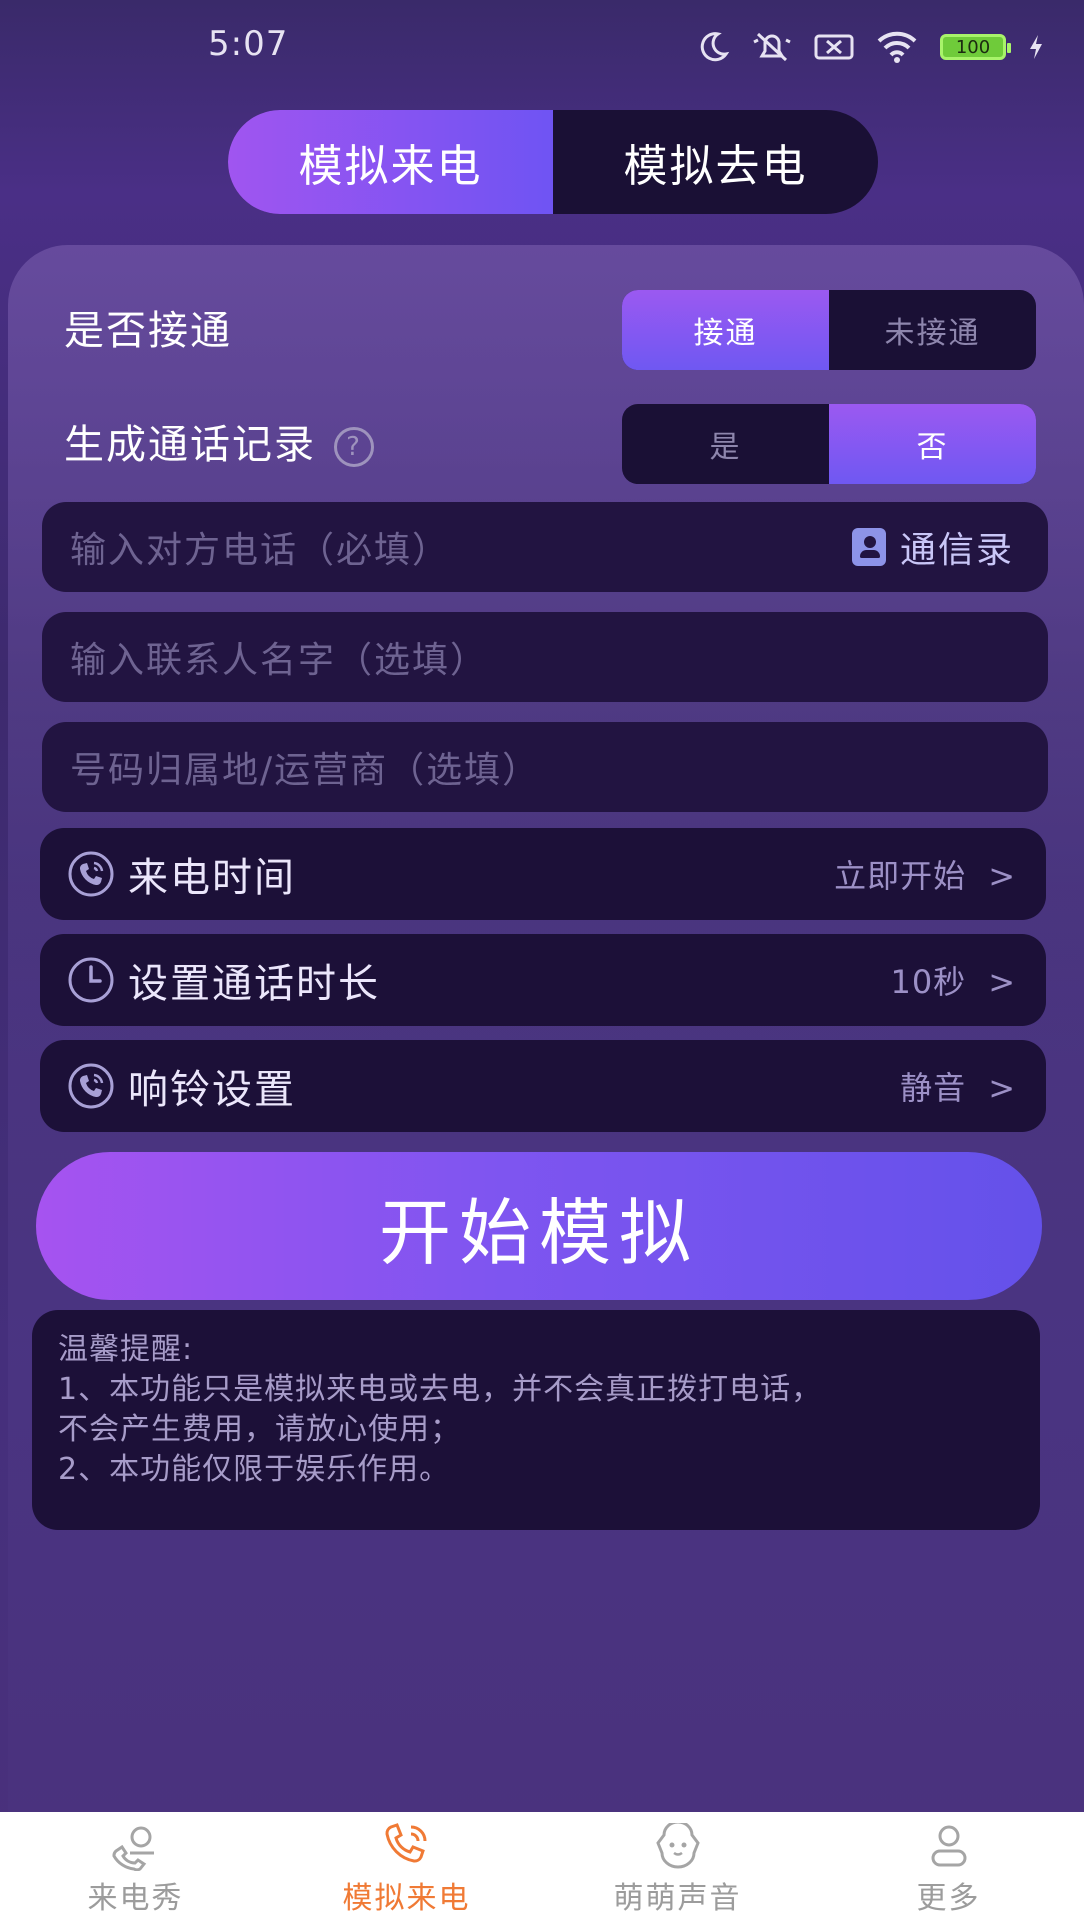 The width and height of the screenshot is (1084, 1928). I want to click on tab-simulate-incoming: 模拟来电, so click(390, 162).